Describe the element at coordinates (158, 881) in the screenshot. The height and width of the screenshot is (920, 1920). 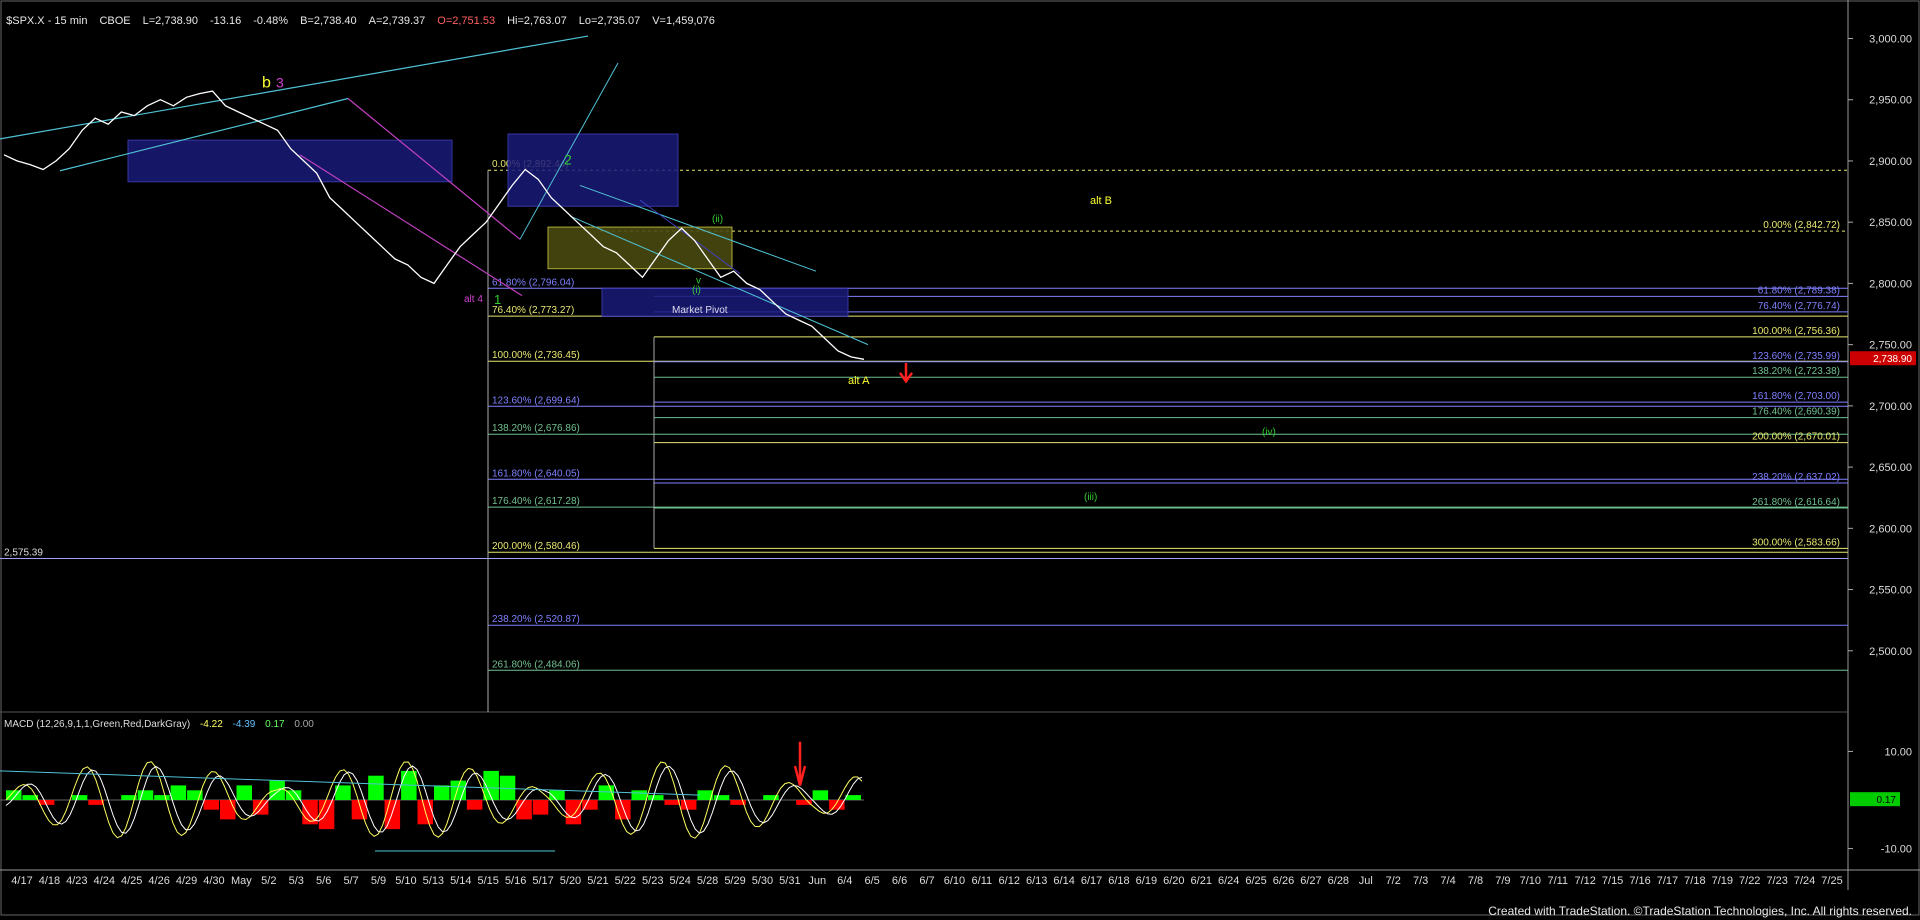
I see `x-tick-label: 4/26` at that location.